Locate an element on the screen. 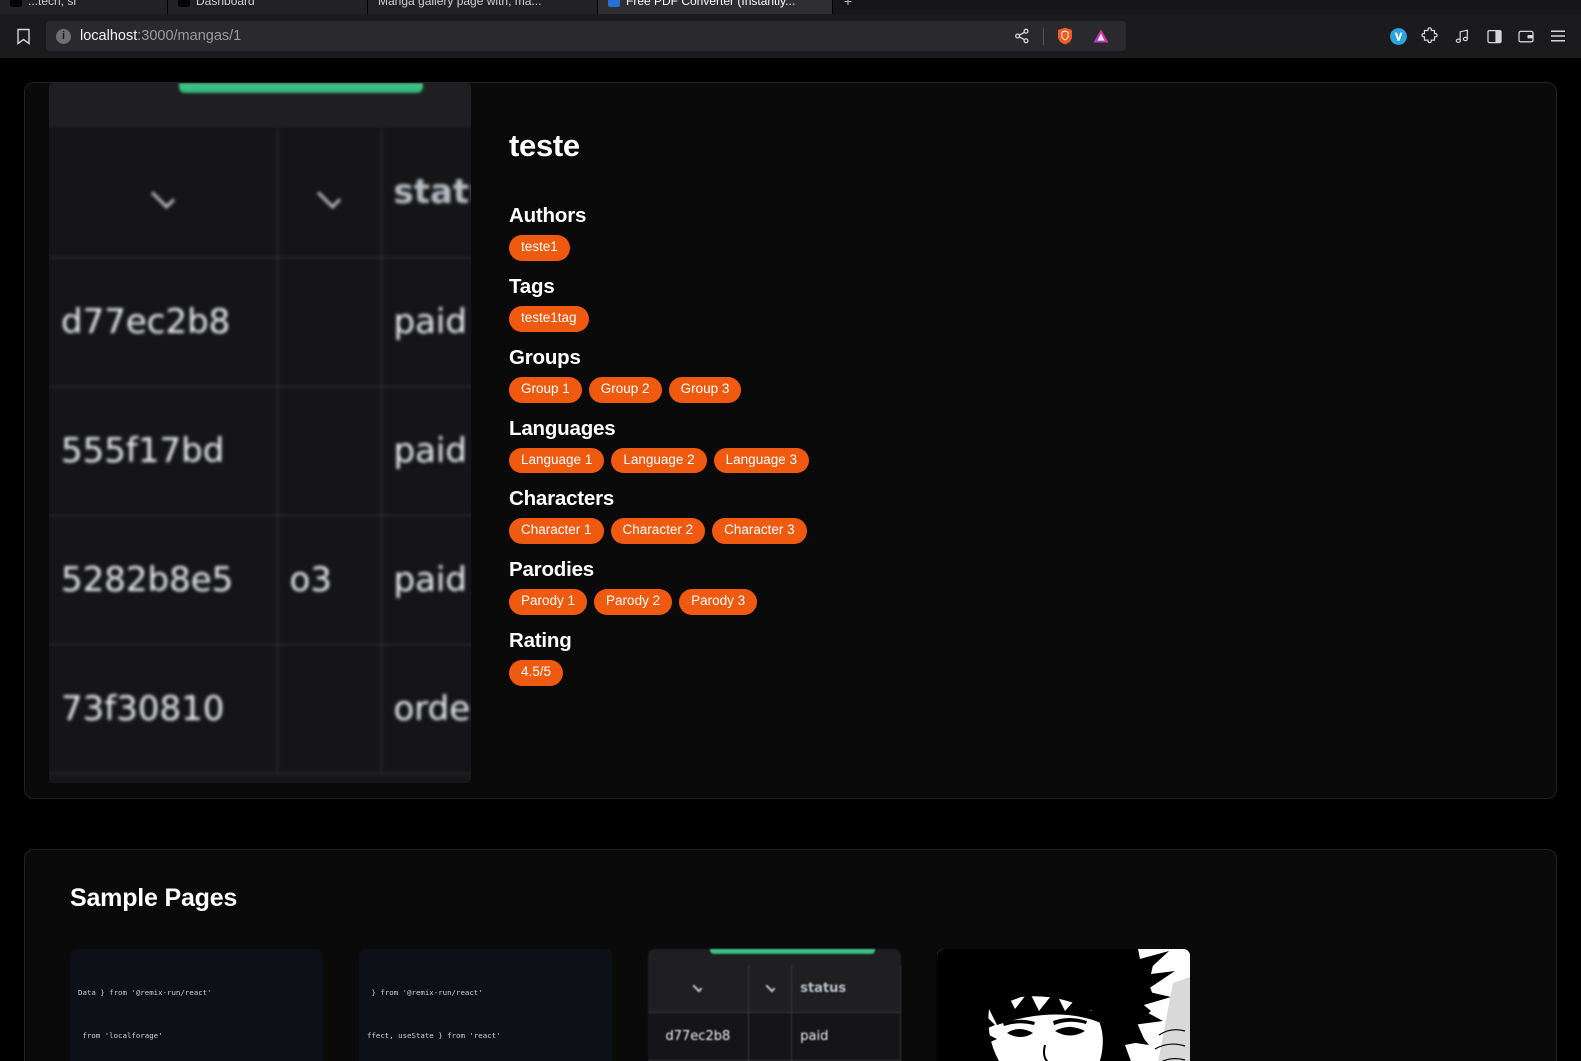  progress-bar is located at coordinates (792, 951).